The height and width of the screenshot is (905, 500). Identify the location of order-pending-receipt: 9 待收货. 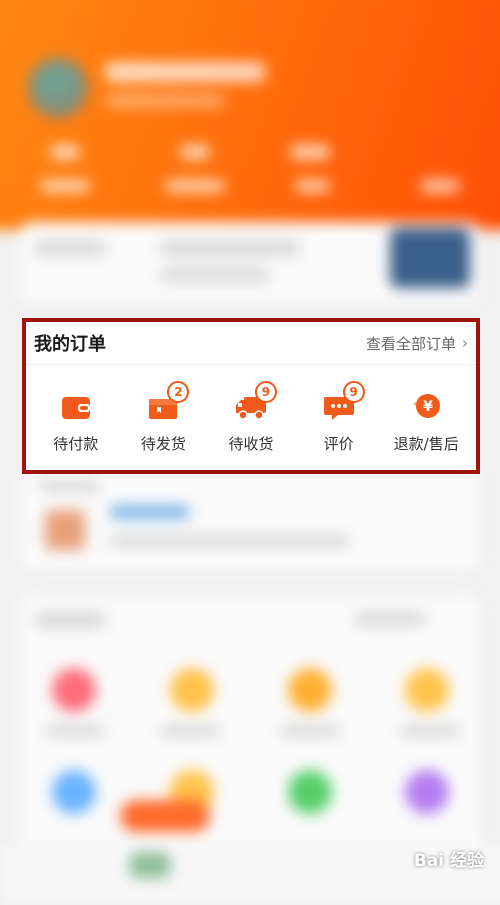
(251, 417).